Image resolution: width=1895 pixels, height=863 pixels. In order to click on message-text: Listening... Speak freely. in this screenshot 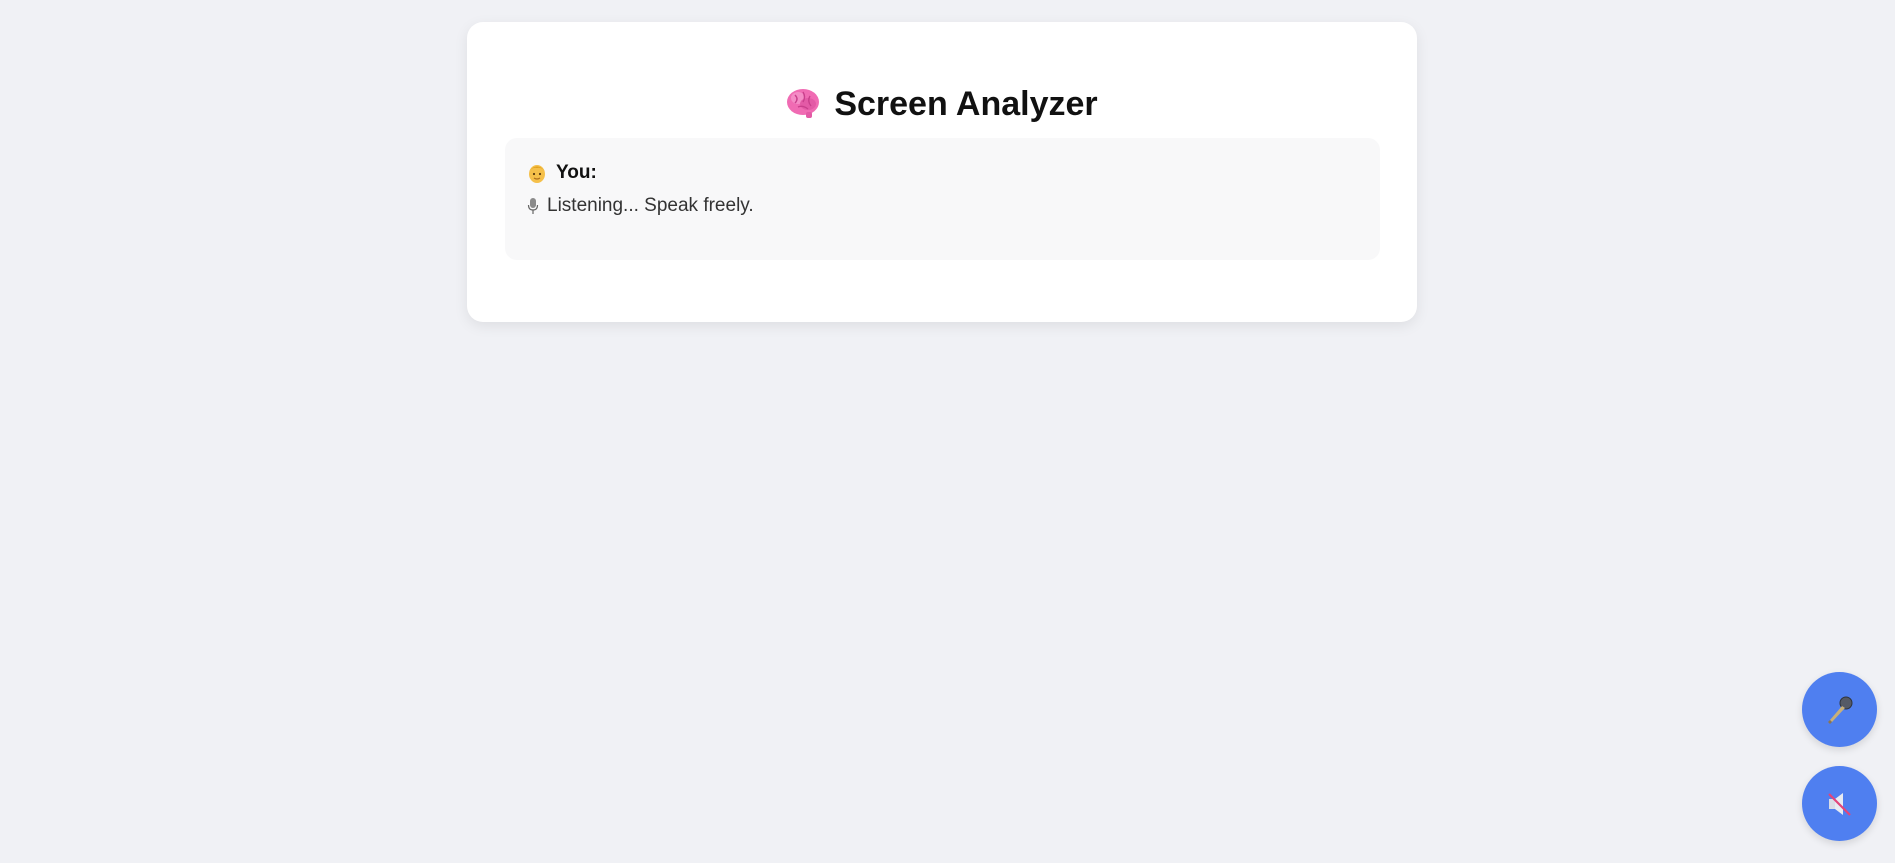, I will do `click(650, 205)`.